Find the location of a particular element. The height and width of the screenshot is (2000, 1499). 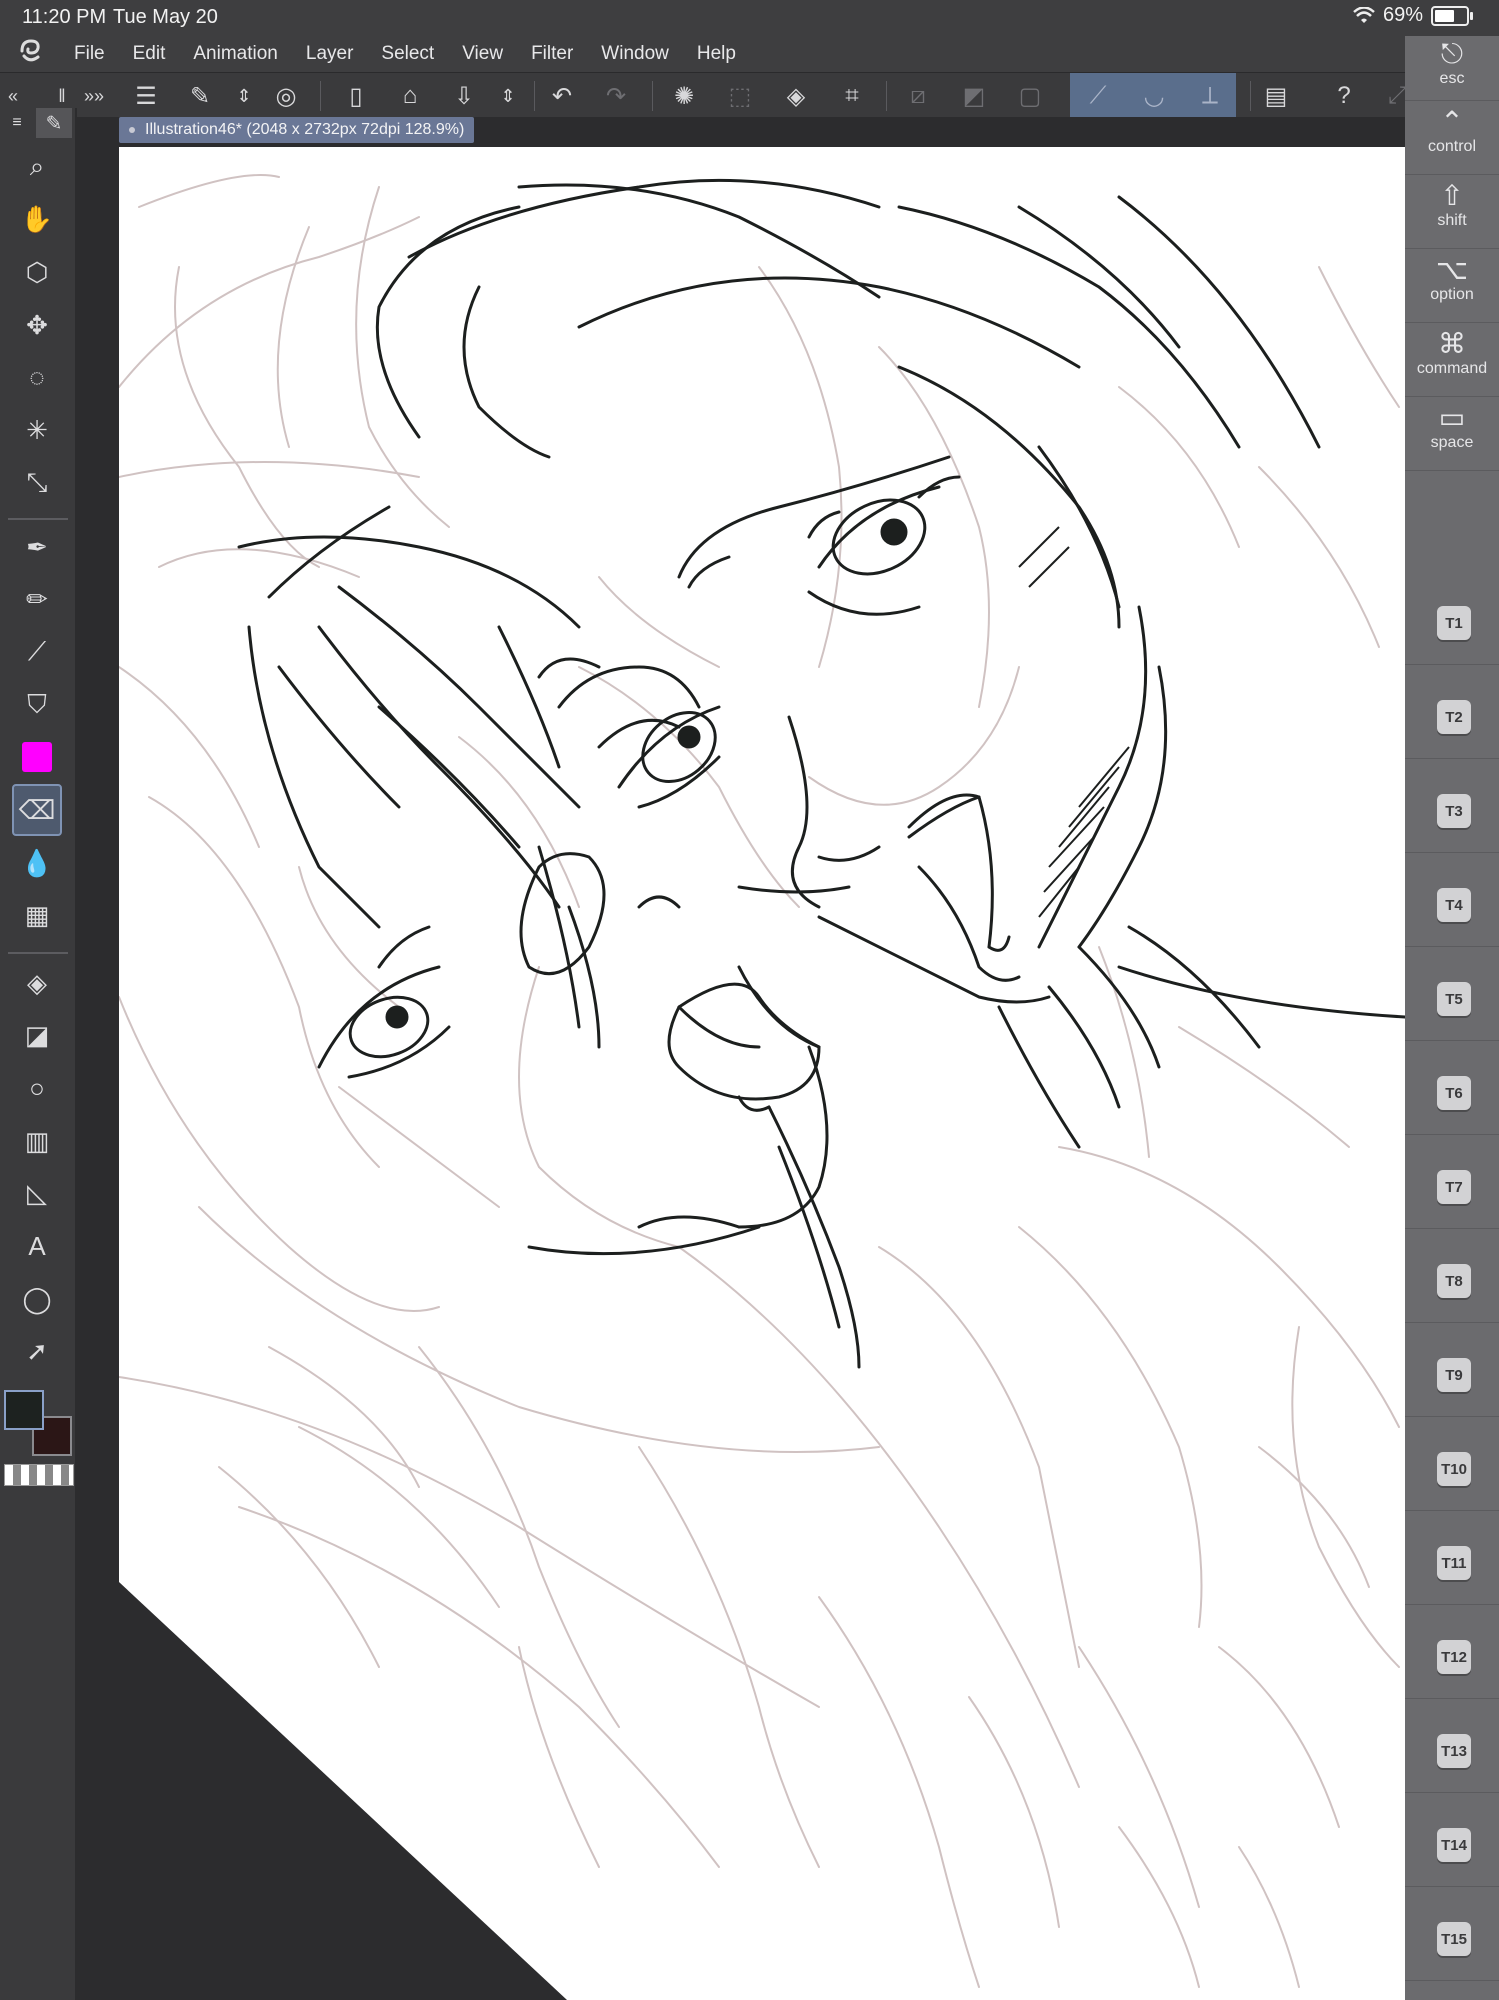

select-icon: ⬚ is located at coordinates (740, 96).